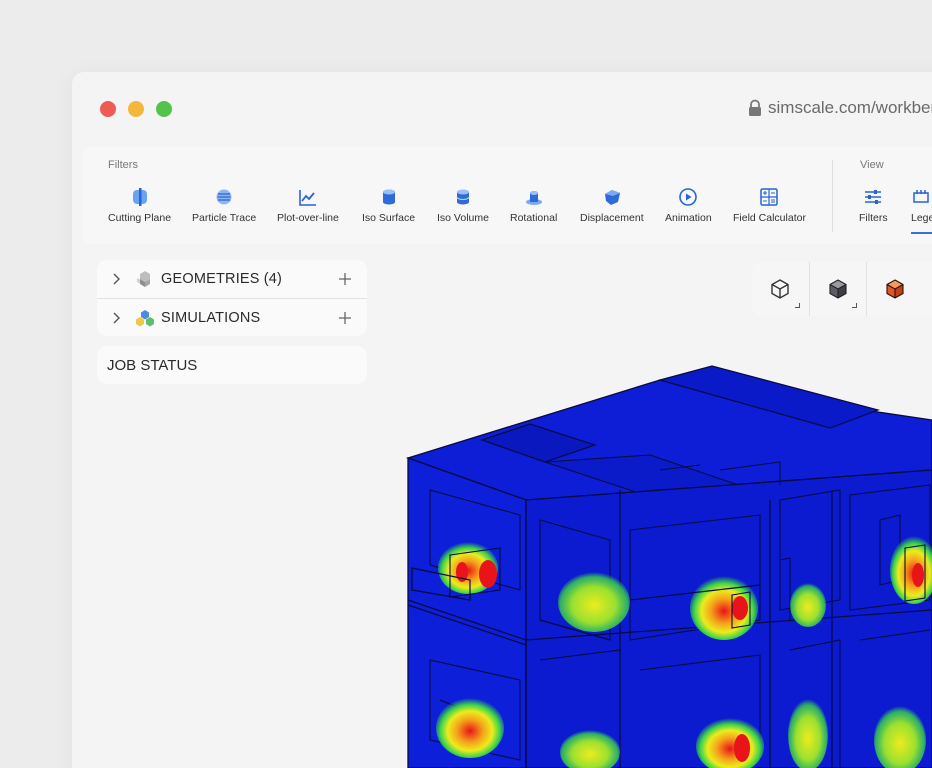 This screenshot has height=768, width=932. I want to click on tool-label: Field Calculator, so click(769, 218).